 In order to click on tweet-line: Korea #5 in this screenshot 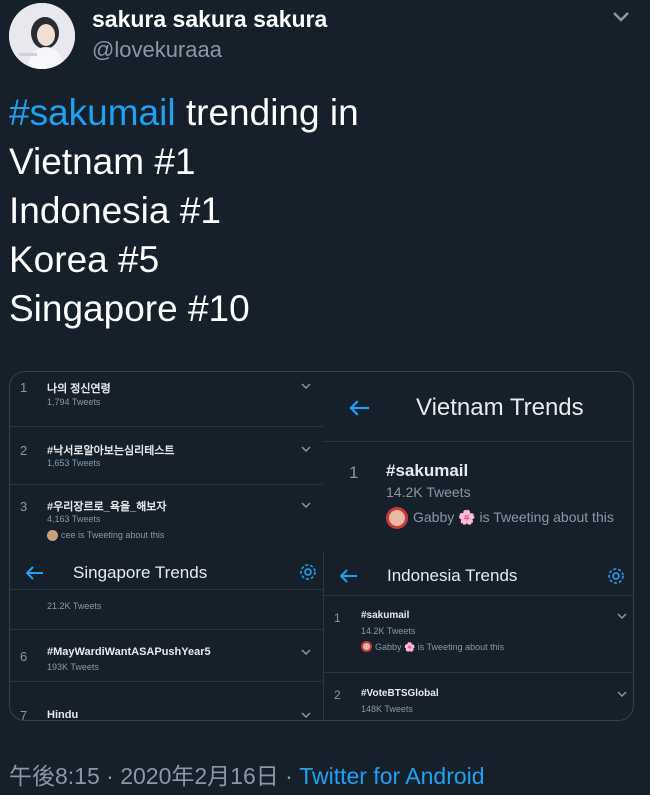, I will do `click(84, 259)`.